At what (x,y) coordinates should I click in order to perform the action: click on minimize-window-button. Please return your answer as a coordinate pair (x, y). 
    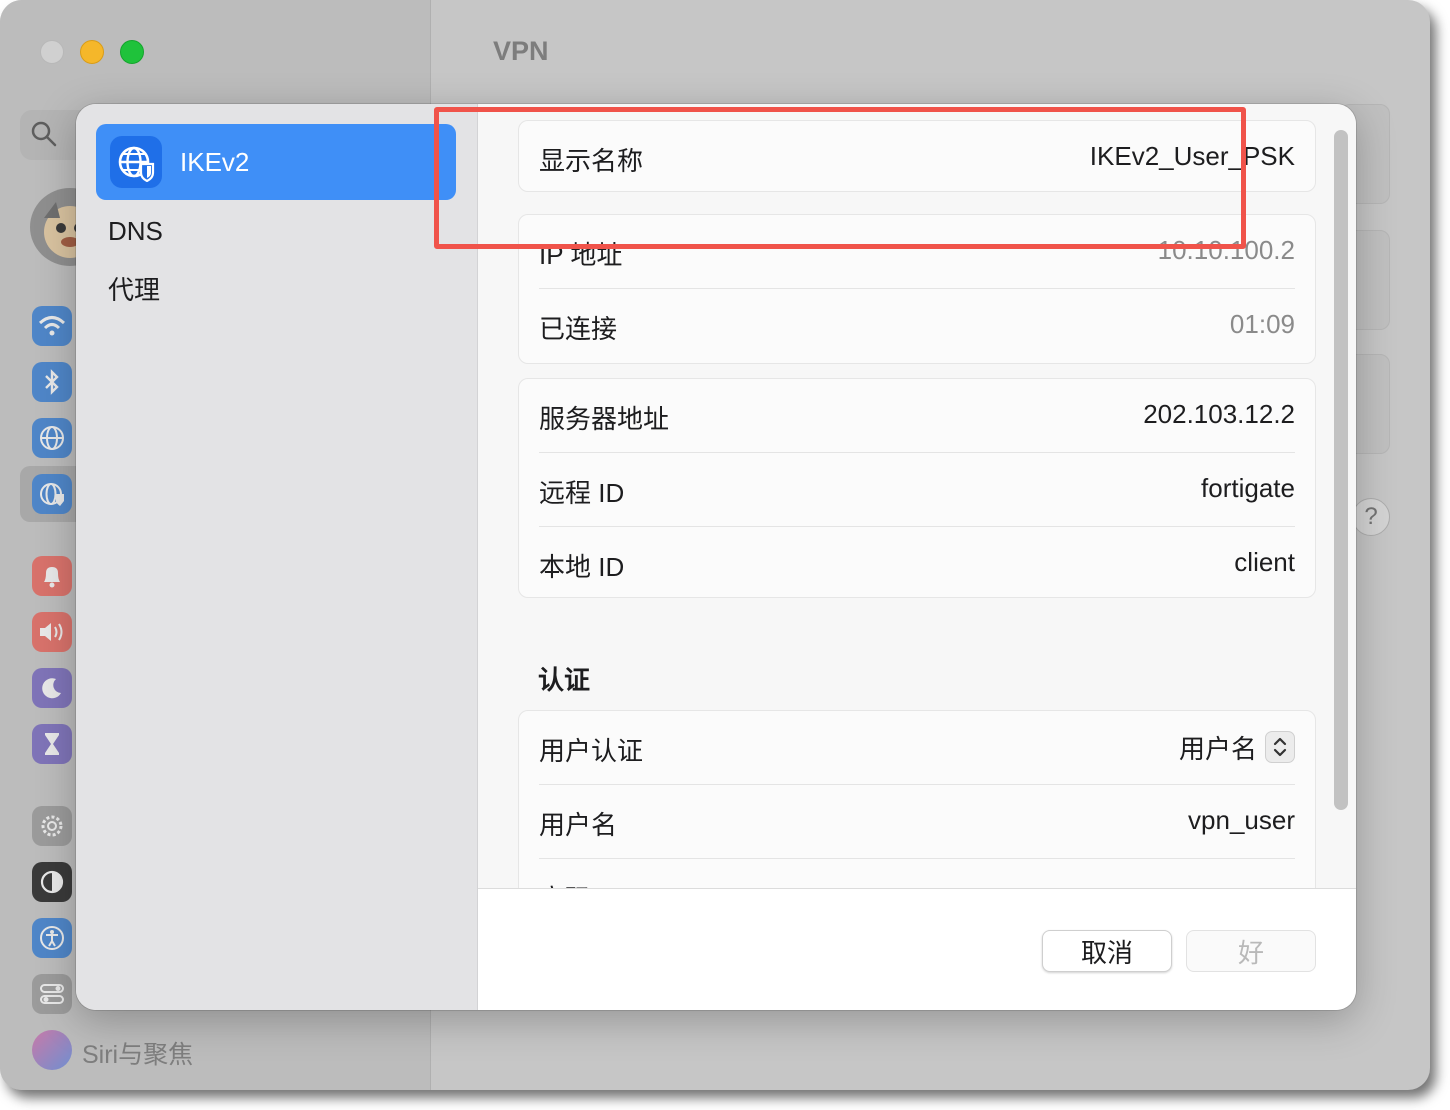
    Looking at the image, I should click on (92, 52).